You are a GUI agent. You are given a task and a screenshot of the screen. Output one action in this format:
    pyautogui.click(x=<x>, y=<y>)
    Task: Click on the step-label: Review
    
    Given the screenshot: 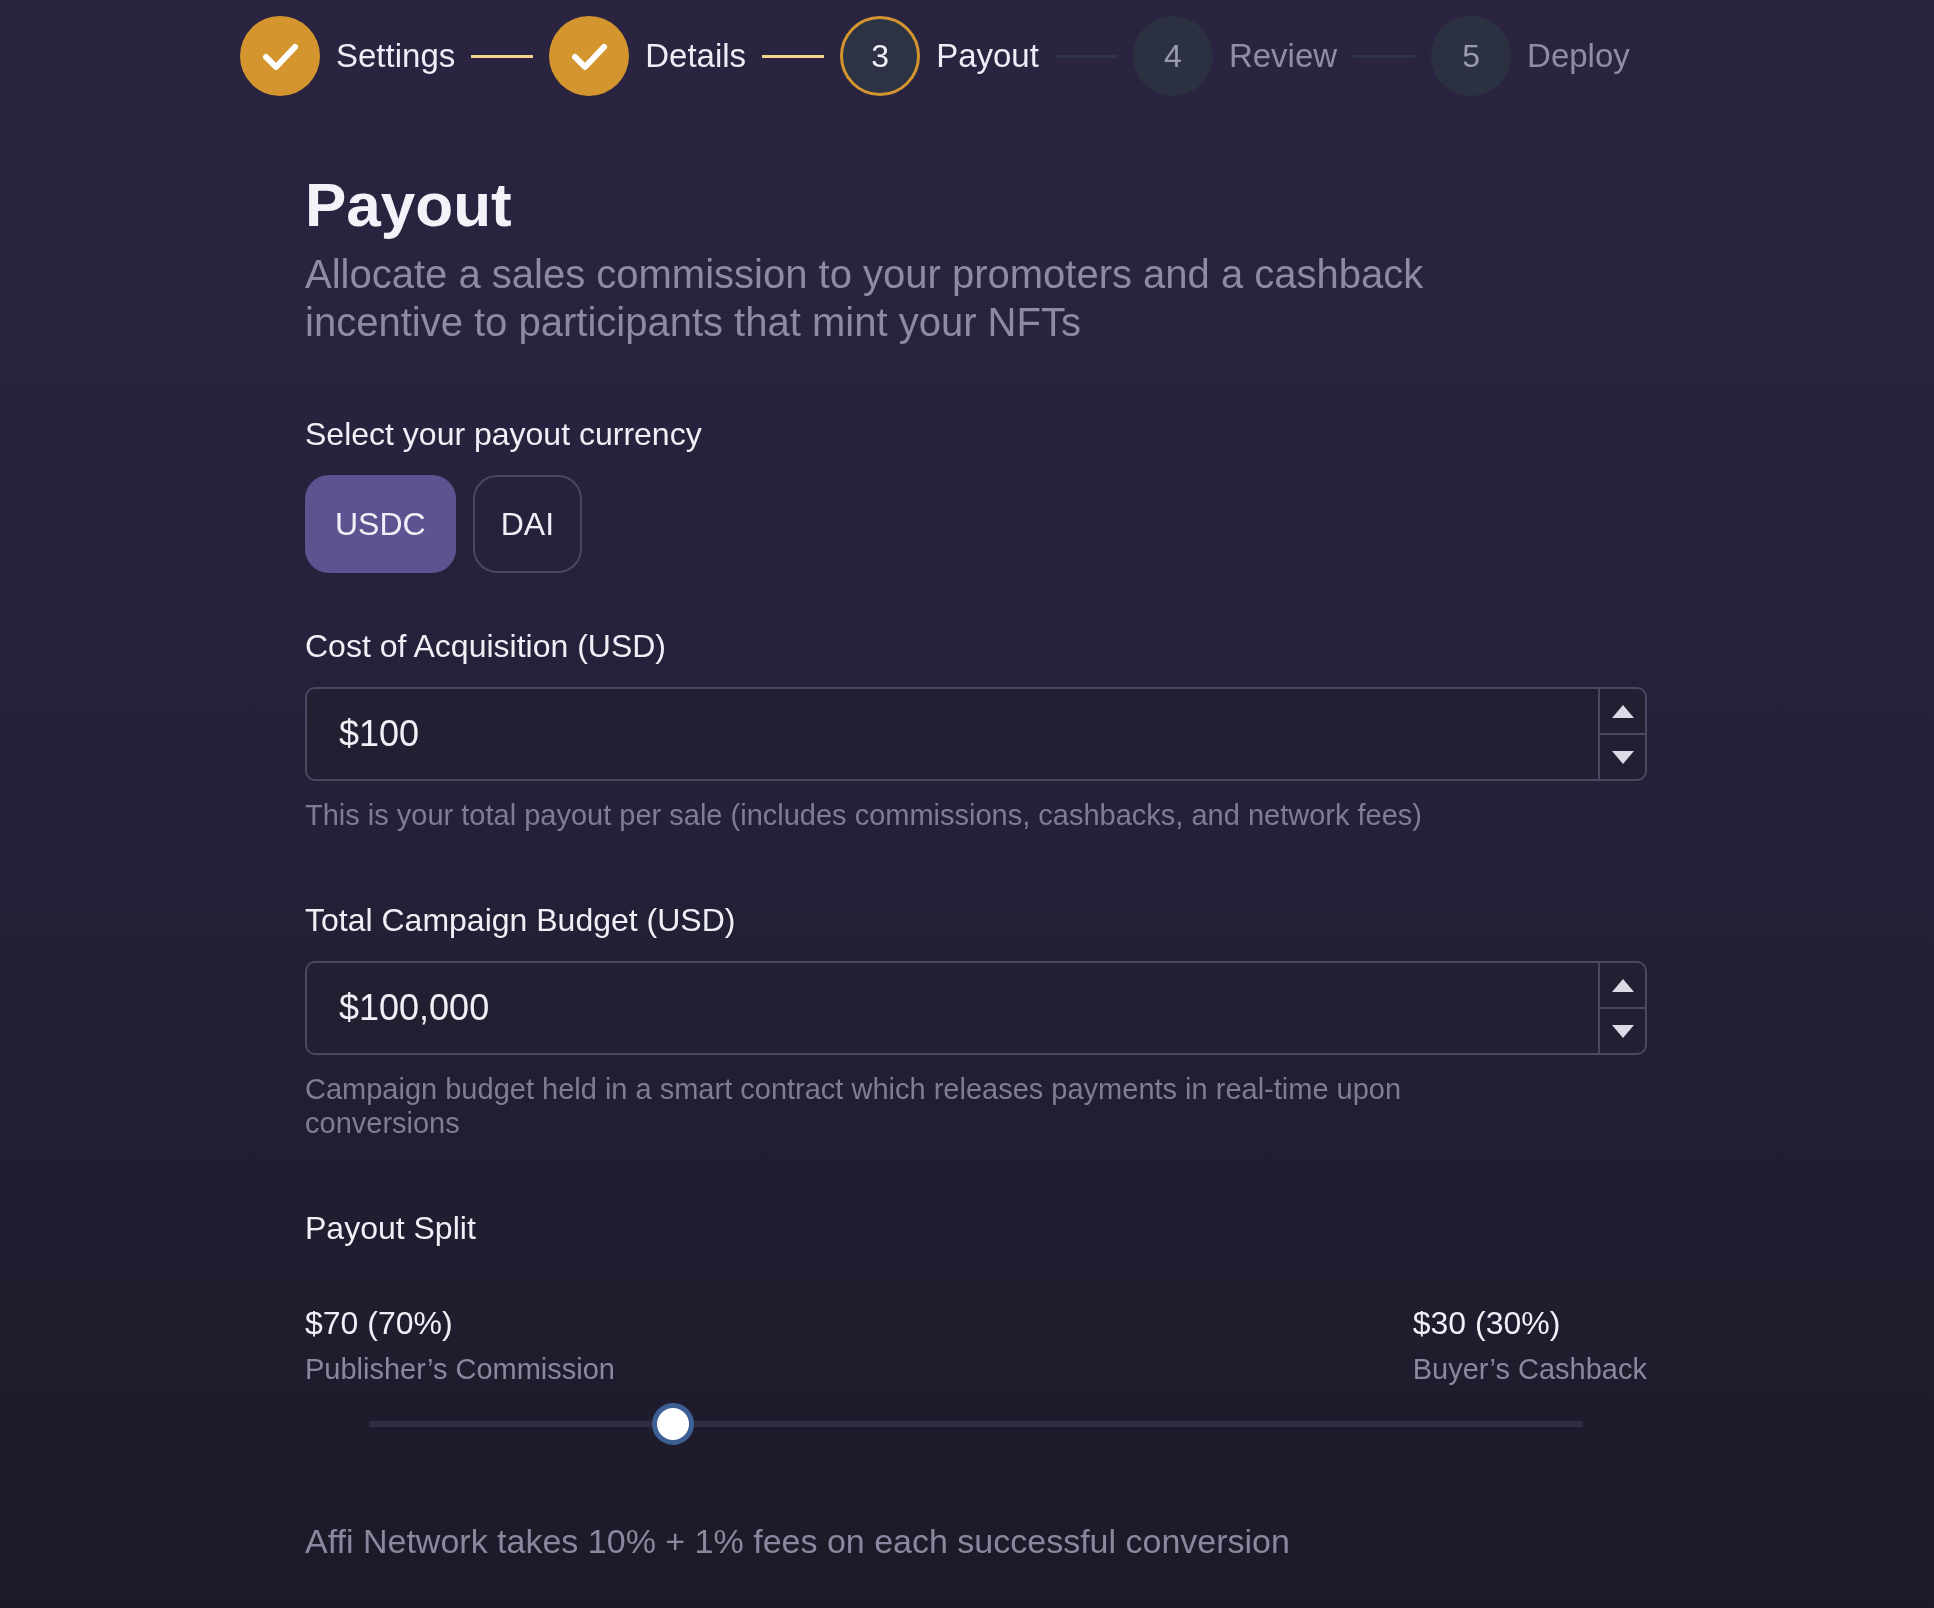 What is the action you would take?
    pyautogui.click(x=1283, y=56)
    